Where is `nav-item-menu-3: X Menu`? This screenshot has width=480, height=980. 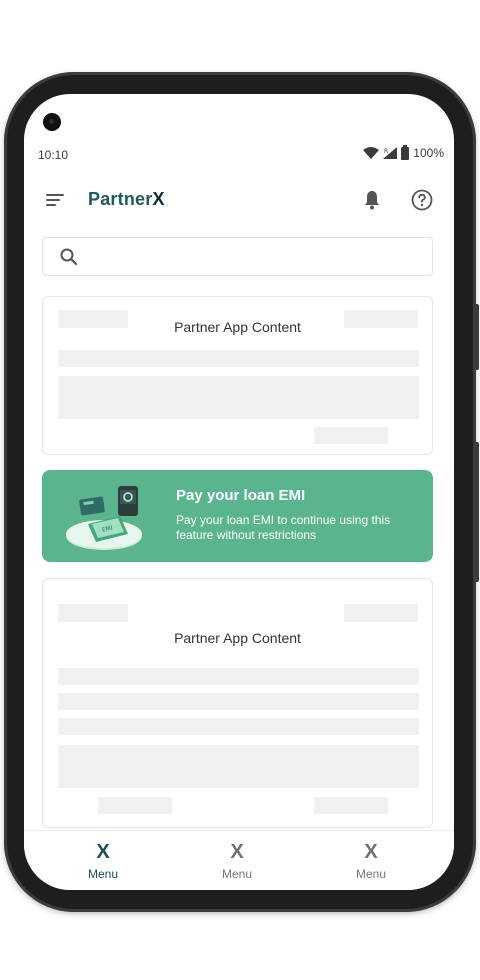
nav-item-menu-3: X Menu is located at coordinates (371, 861).